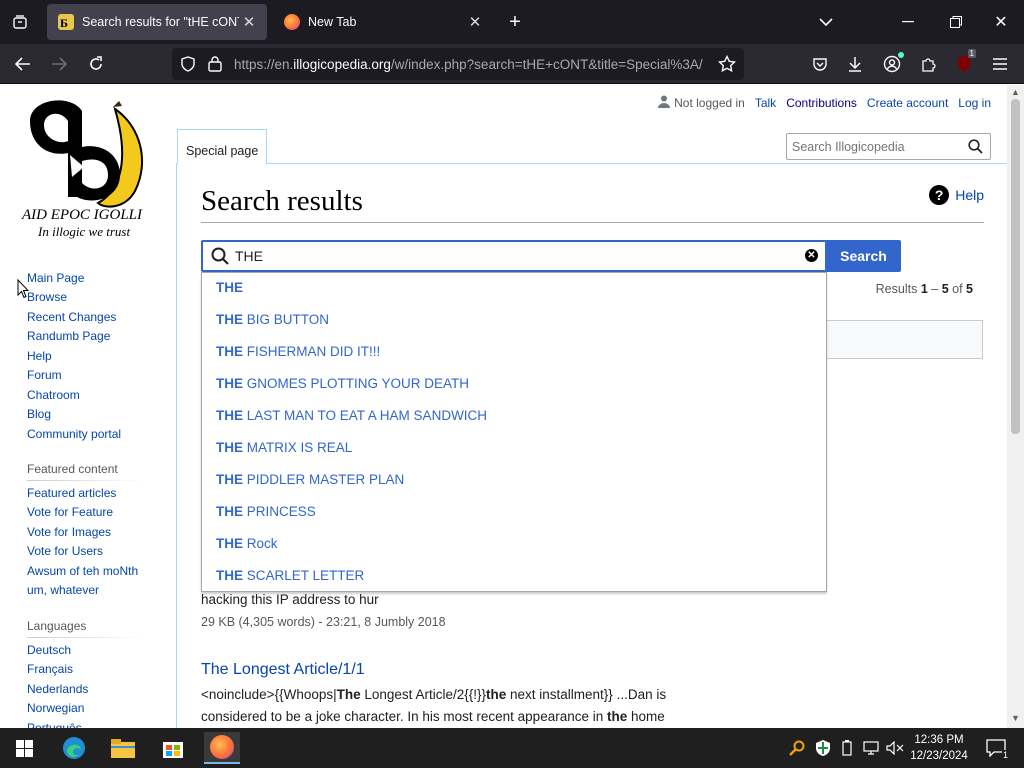 The width and height of the screenshot is (1024, 768). I want to click on mouse-cursor-icon, so click(23, 289).